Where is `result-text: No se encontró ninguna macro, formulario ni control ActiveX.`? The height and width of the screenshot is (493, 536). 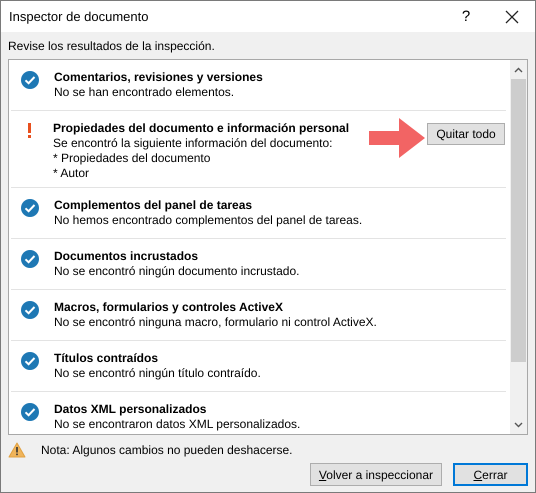
result-text: No se encontró ninguna macro, formulario ni control ActiveX. is located at coordinates (215, 322).